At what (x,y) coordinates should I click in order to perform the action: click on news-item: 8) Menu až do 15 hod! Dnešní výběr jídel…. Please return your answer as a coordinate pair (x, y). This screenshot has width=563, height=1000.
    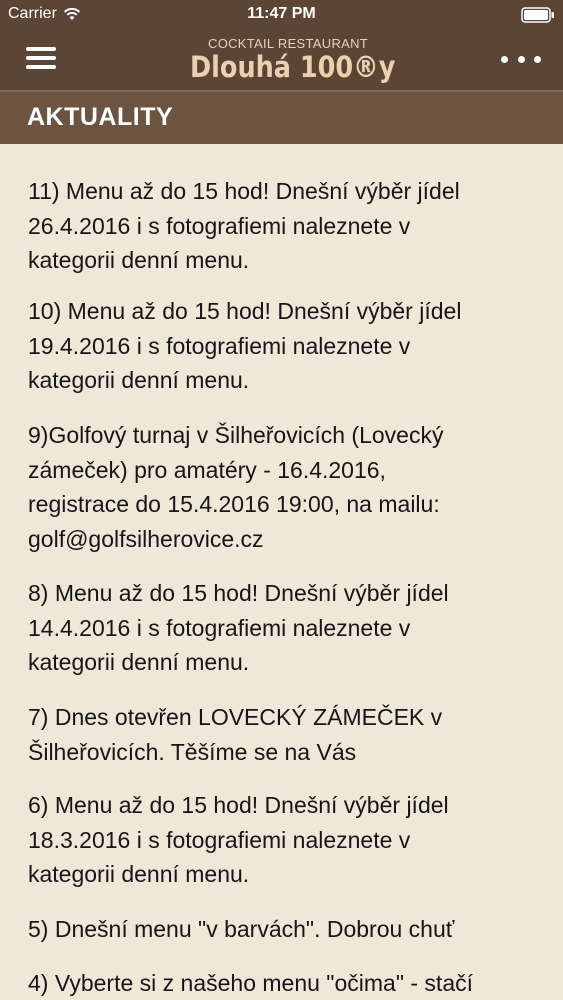
    Looking at the image, I should click on (285, 628).